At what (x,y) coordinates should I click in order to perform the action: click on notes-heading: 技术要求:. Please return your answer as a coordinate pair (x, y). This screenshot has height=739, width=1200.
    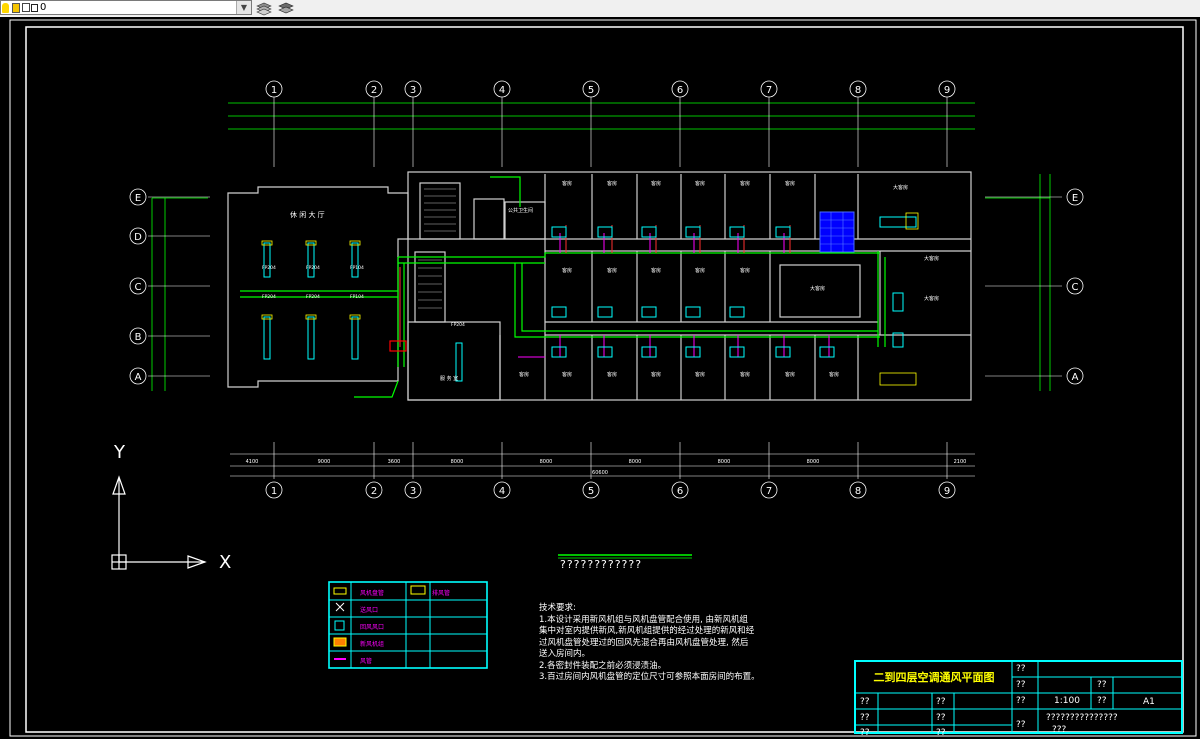
    Looking at the image, I should click on (557, 608).